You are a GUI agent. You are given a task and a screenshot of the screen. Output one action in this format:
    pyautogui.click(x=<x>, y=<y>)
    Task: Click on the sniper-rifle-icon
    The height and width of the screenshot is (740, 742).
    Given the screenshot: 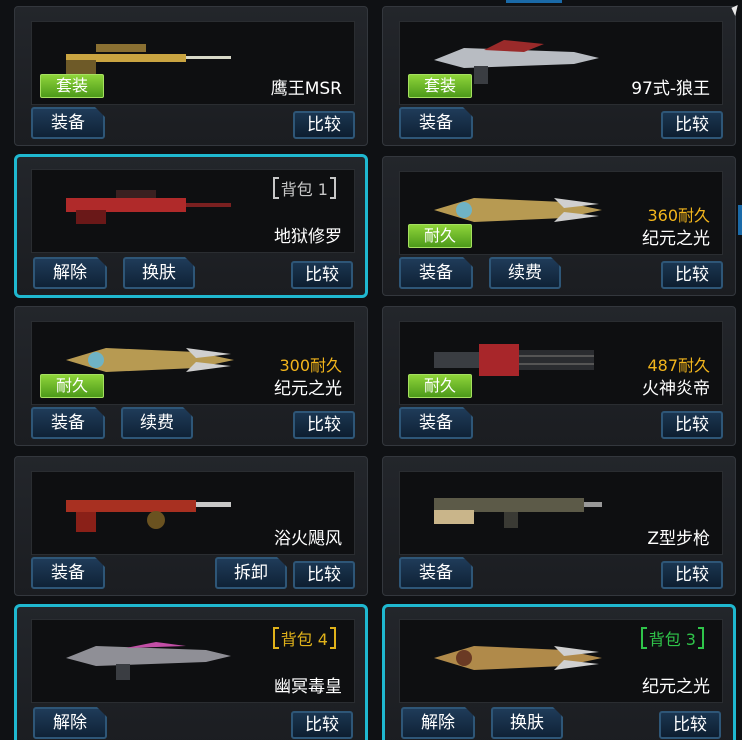 What is the action you would take?
    pyautogui.click(x=148, y=207)
    